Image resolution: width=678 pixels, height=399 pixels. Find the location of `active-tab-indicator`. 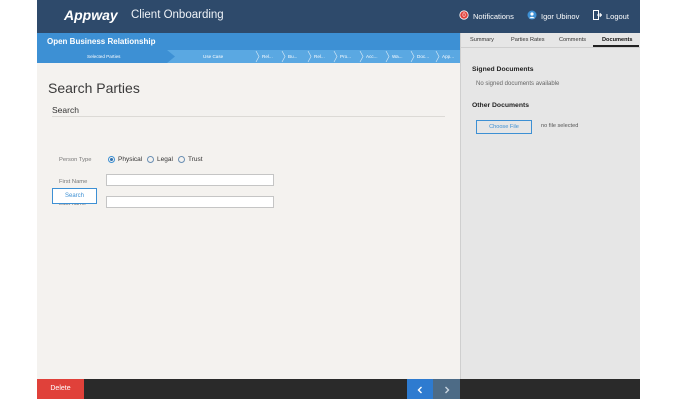

active-tab-indicator is located at coordinates (616, 46).